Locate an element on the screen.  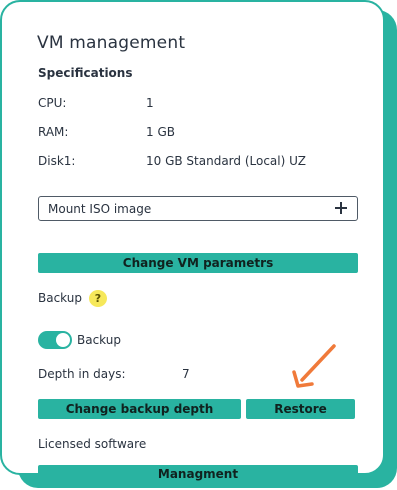
change-backup-depth-button: Change backup depth is located at coordinates (139, 409).